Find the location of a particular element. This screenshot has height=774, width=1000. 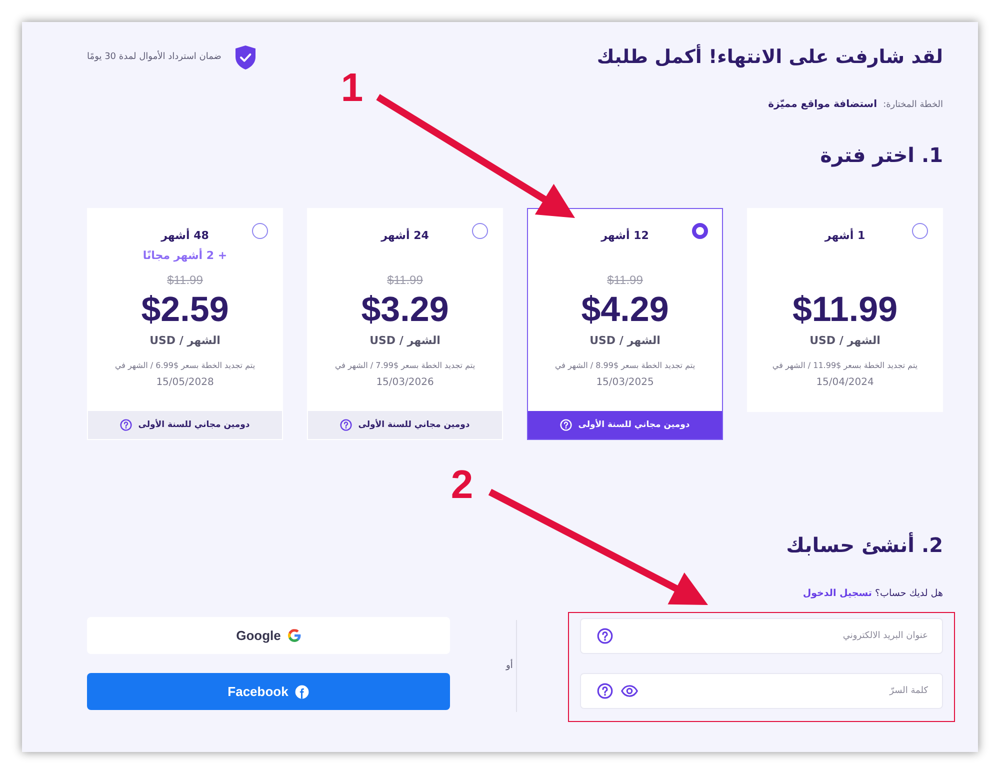

page-title: لقد شارفت على الانتهاء! أكمل طلبك is located at coordinates (769, 57).